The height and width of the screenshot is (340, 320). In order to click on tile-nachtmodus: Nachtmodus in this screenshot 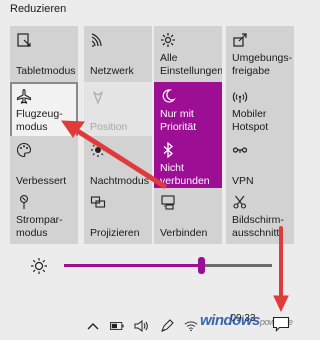, I will do `click(118, 164)`.